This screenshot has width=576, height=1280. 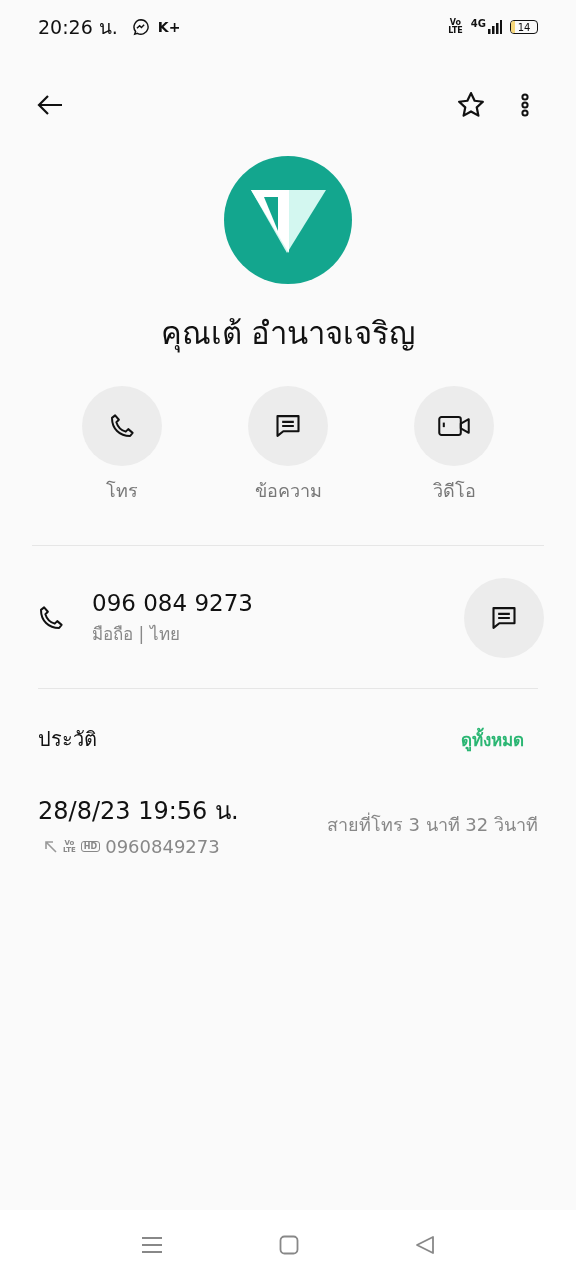 I want to click on back-nav-icon, so click(x=425, y=1245).